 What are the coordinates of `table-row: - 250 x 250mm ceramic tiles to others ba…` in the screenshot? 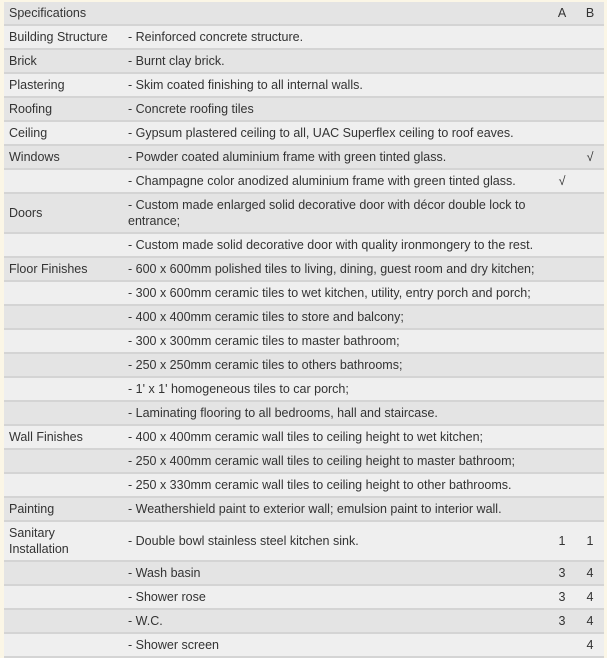 It's located at (304, 365).